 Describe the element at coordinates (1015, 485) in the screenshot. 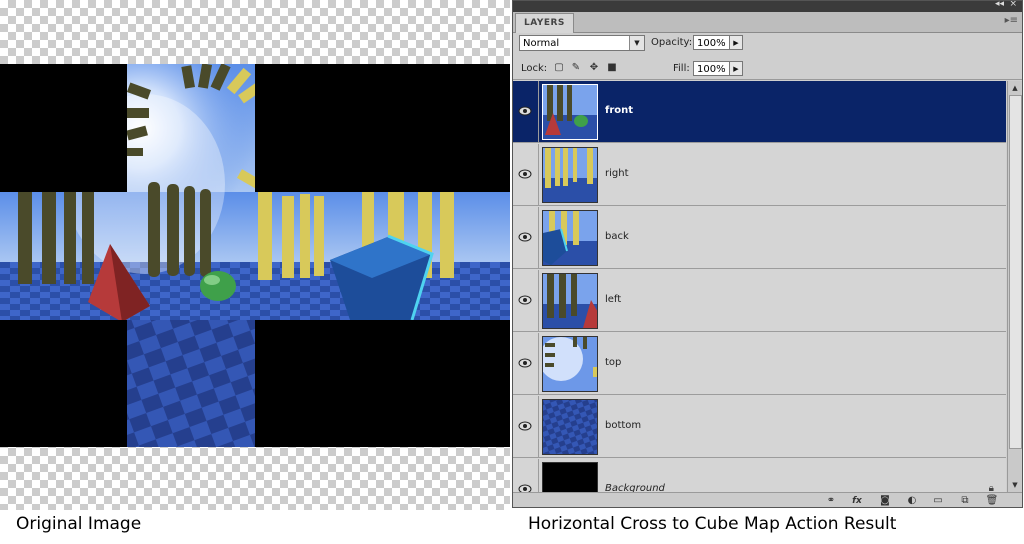

I see `scroll-down-icon: ▼` at that location.